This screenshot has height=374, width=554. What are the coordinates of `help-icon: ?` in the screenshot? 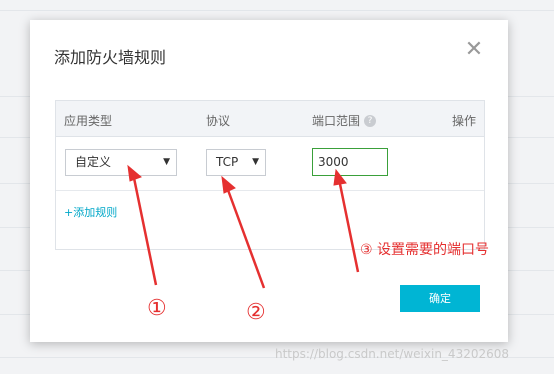 It's located at (370, 120).